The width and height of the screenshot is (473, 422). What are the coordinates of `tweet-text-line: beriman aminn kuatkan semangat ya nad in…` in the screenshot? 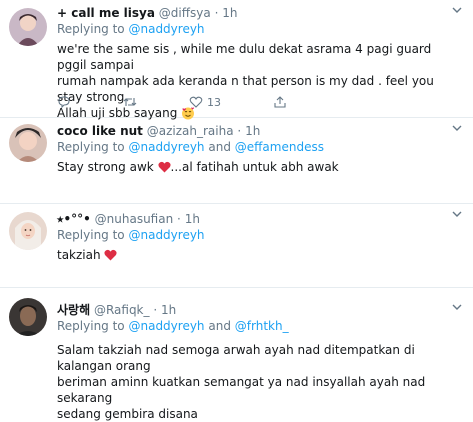 It's located at (241, 390).